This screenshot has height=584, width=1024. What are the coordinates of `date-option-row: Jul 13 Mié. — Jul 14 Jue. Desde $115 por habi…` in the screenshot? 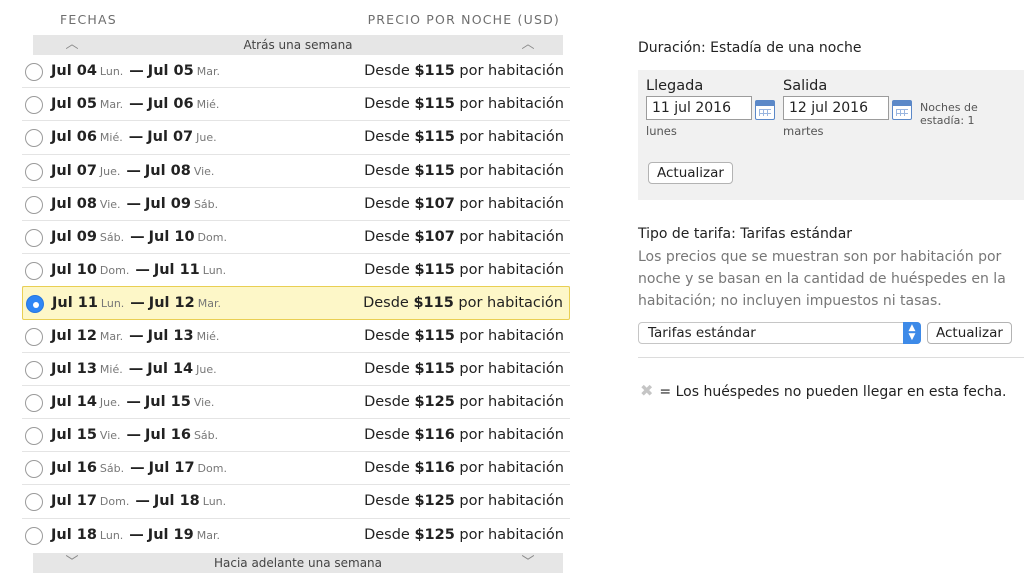 It's located at (296, 369).